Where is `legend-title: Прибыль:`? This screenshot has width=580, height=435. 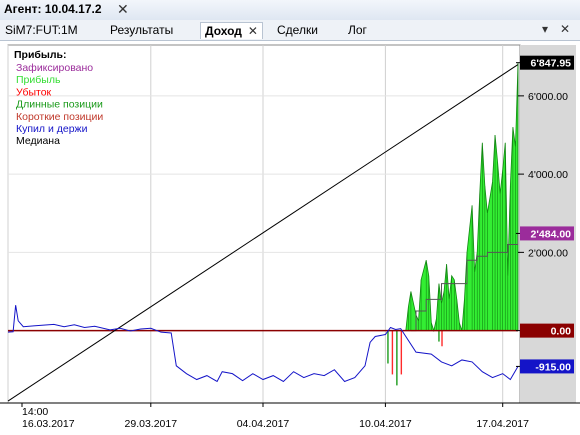 legend-title: Прибыль: is located at coordinates (40, 55).